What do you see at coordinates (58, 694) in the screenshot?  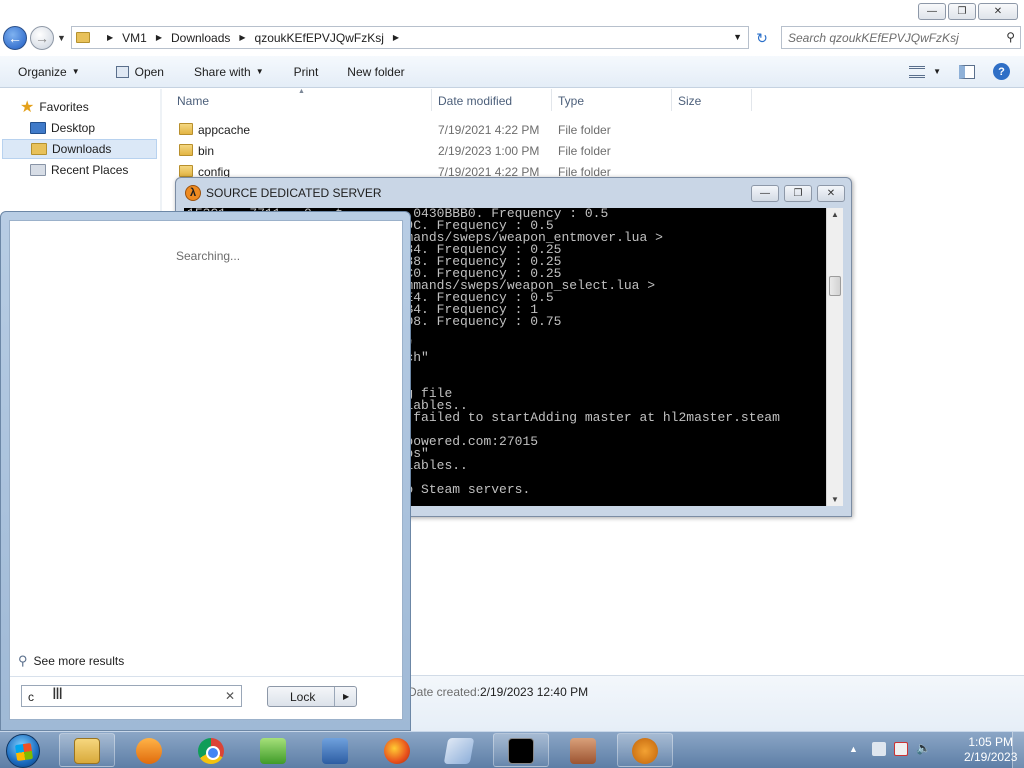 I see `text-cursor-icon: Ⅲ` at bounding box center [58, 694].